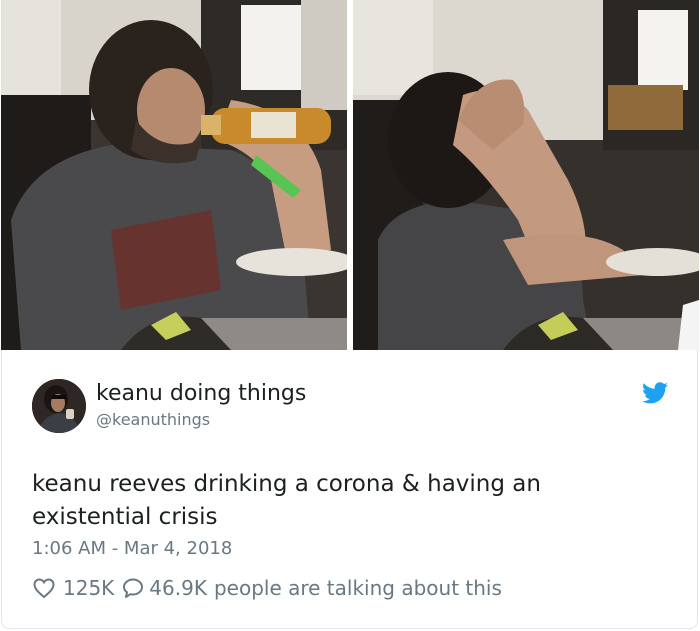 This screenshot has height=631, width=700. I want to click on like-count: 125K, so click(88, 588).